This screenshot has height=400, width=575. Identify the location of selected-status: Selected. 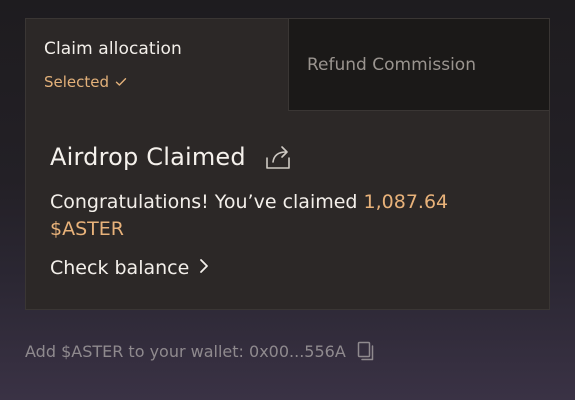
(85, 82).